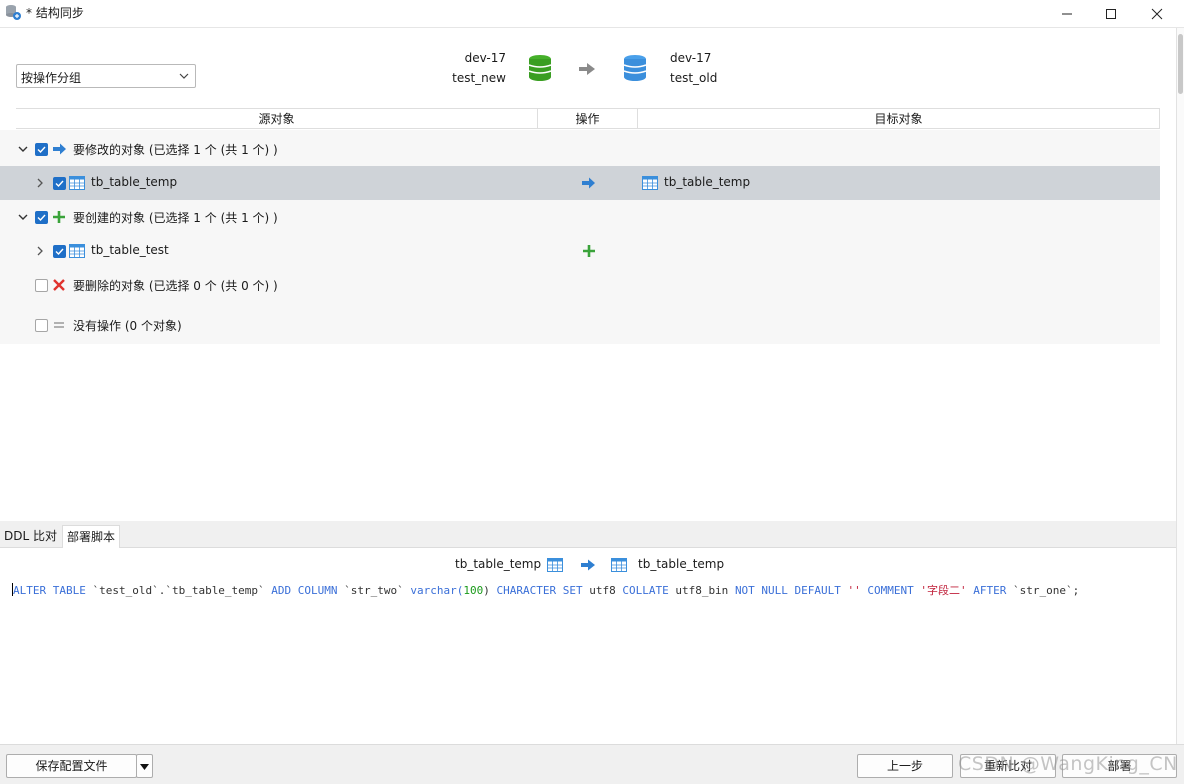  What do you see at coordinates (175, 150) in the screenshot?
I see `group-modify-label: 要修改的对象 (已选择 1 个 (共 1 个) )` at bounding box center [175, 150].